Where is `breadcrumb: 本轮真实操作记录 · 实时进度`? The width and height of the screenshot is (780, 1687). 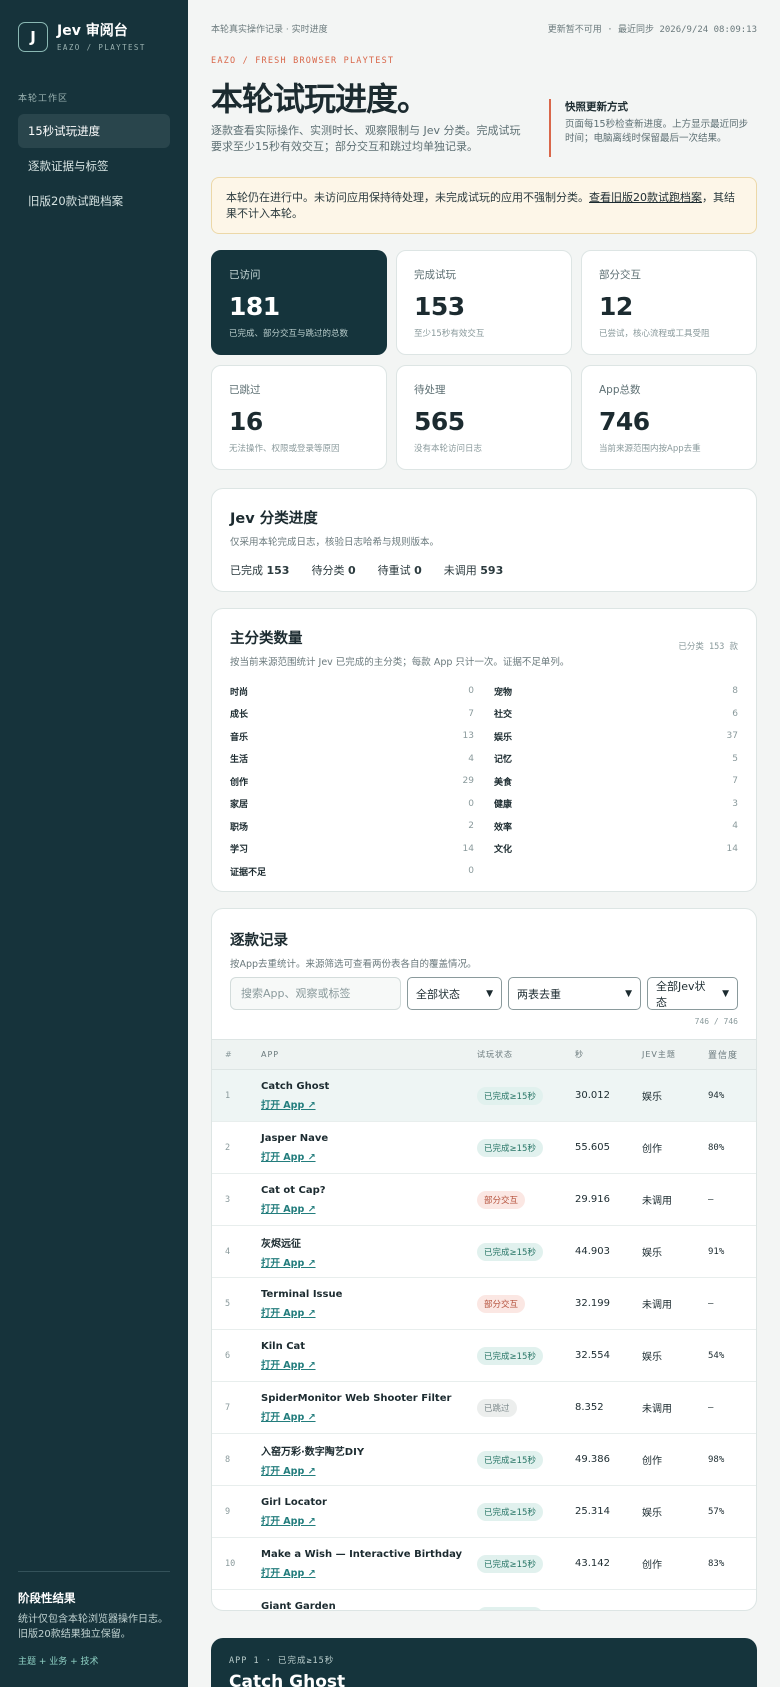
breadcrumb: 本轮真实操作记录 · 实时进度 is located at coordinates (269, 30).